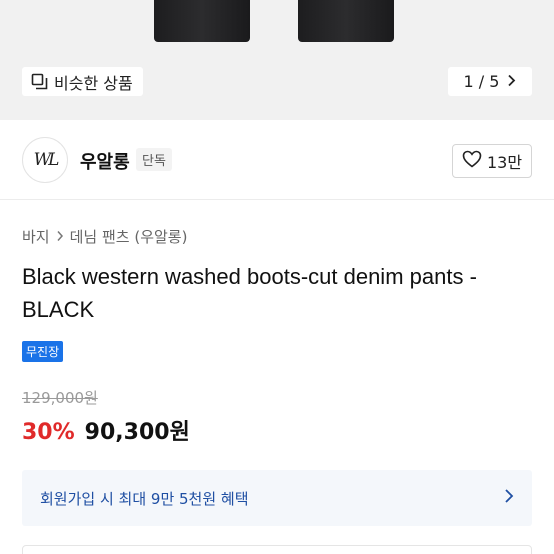  I want to click on heart-icon, so click(472, 161).